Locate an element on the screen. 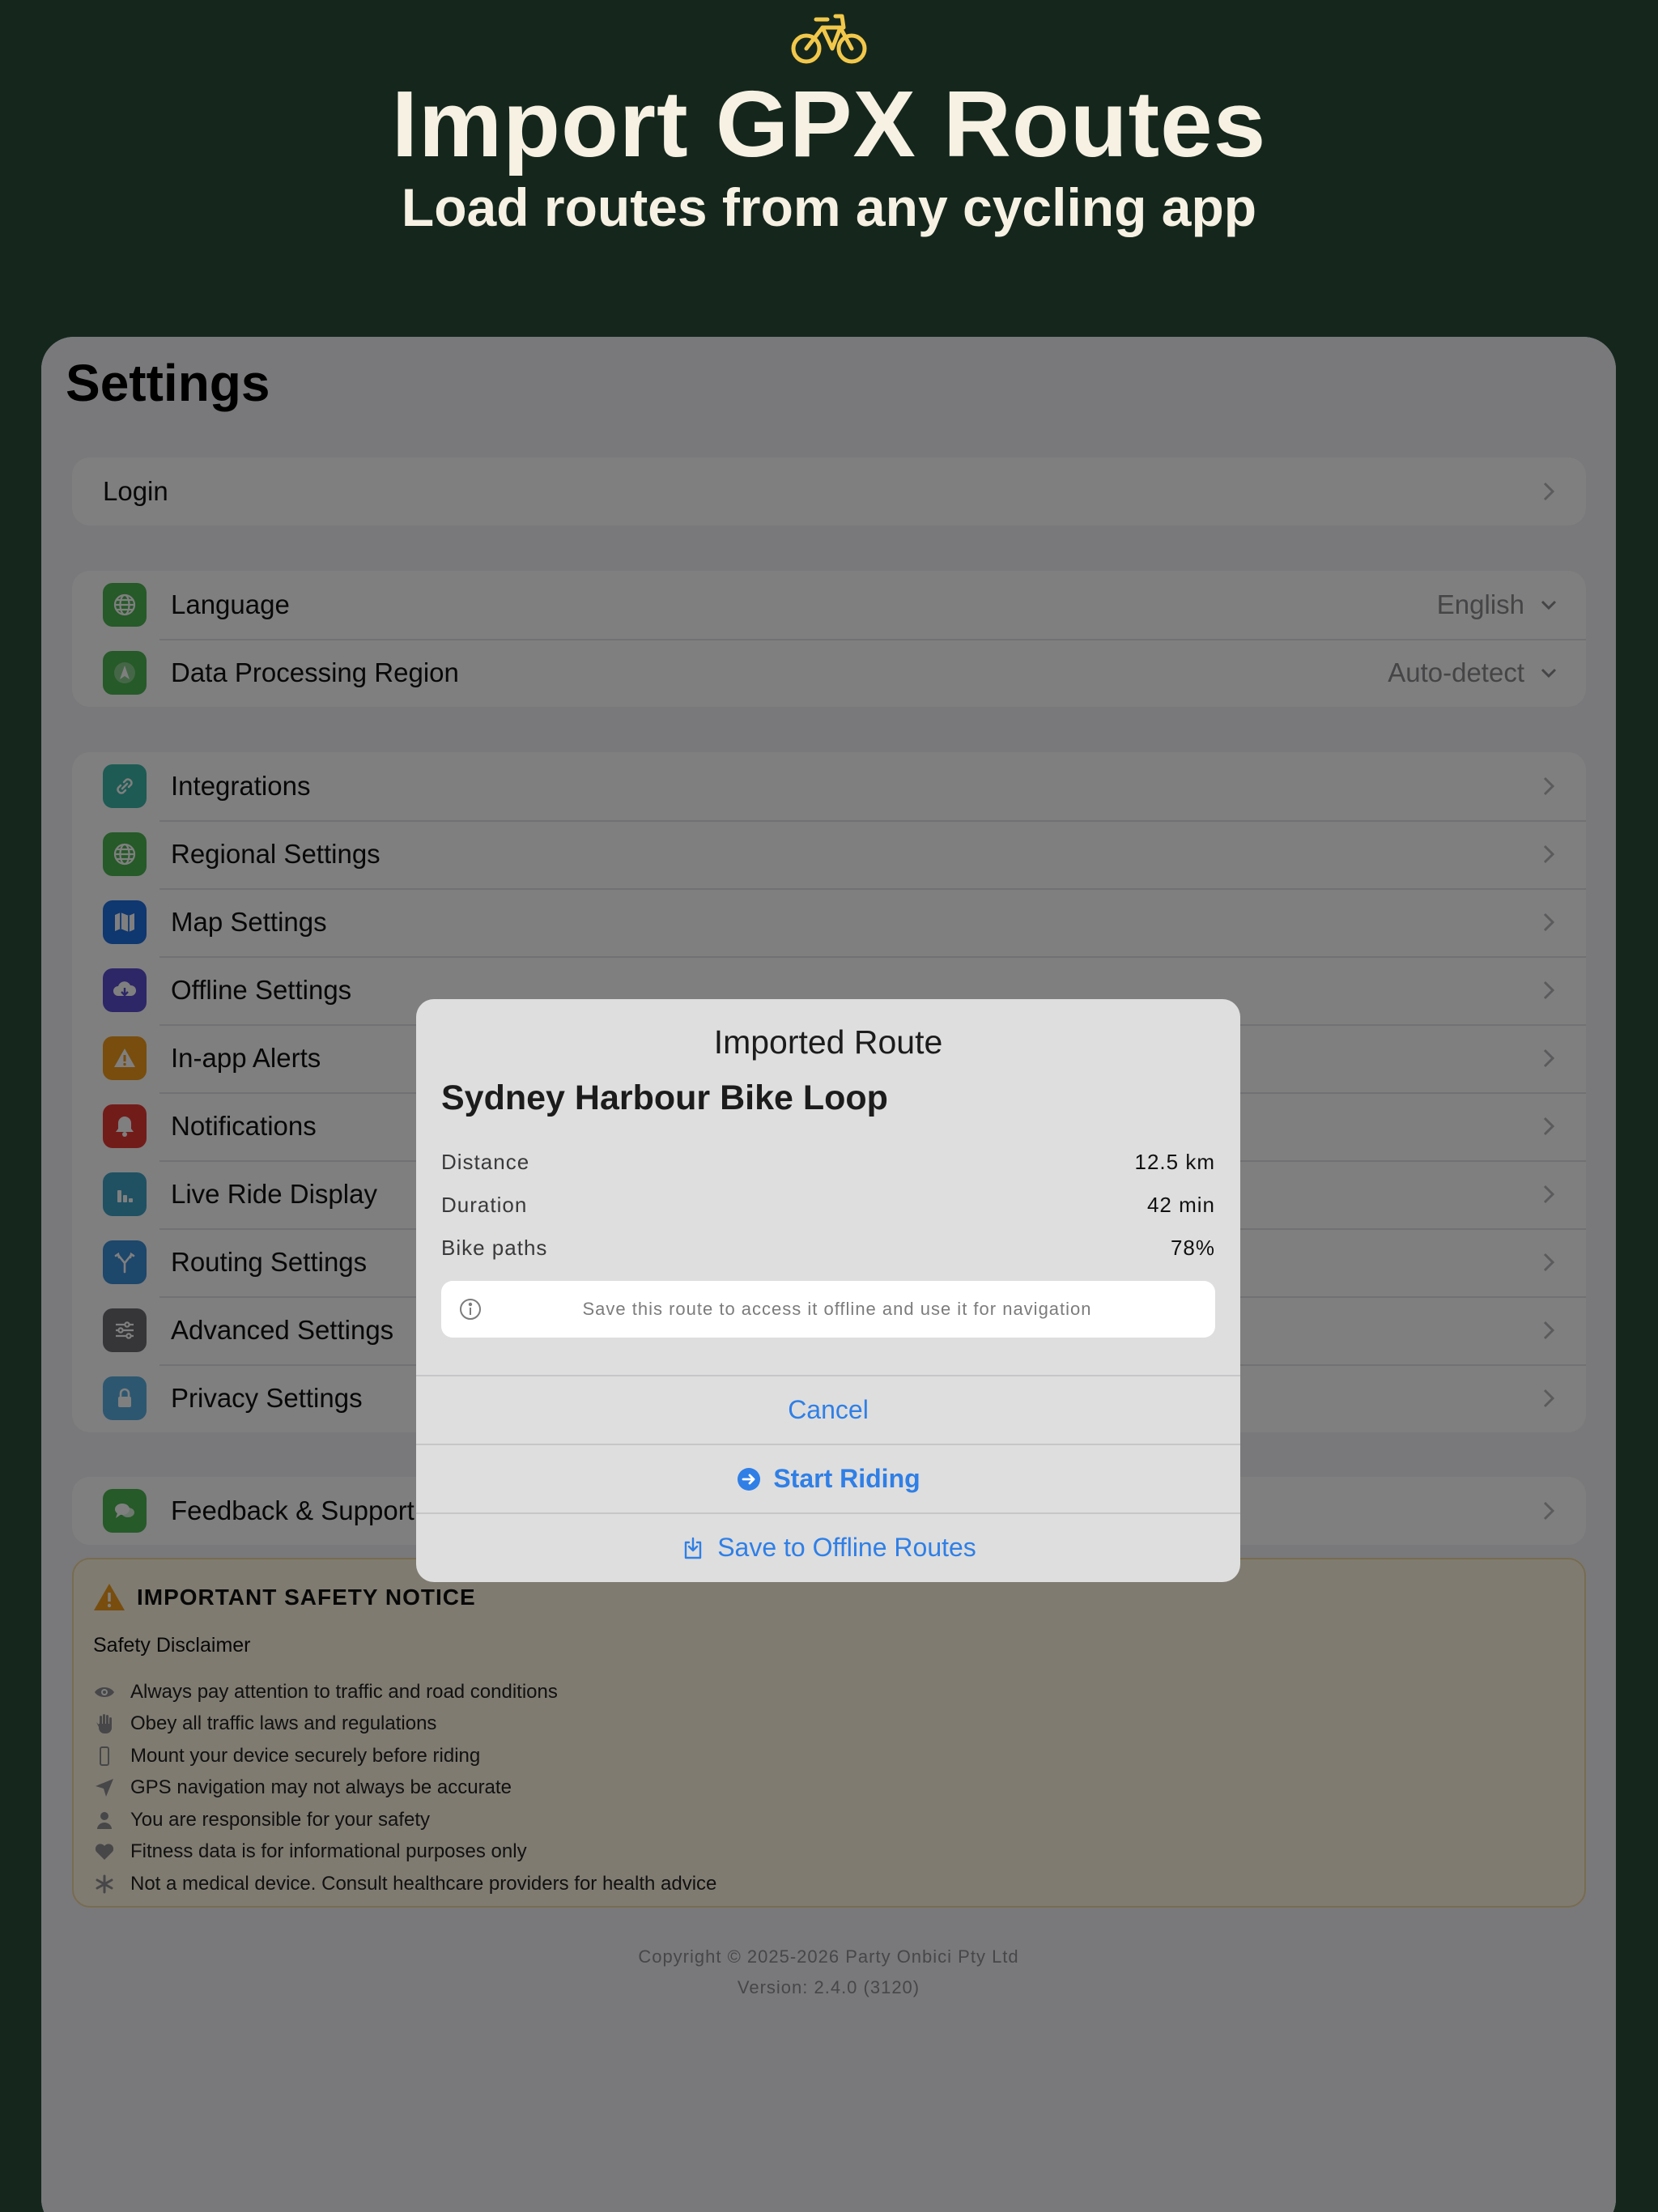 The height and width of the screenshot is (2212, 1658). stat-label: Bike paths is located at coordinates (494, 1248).